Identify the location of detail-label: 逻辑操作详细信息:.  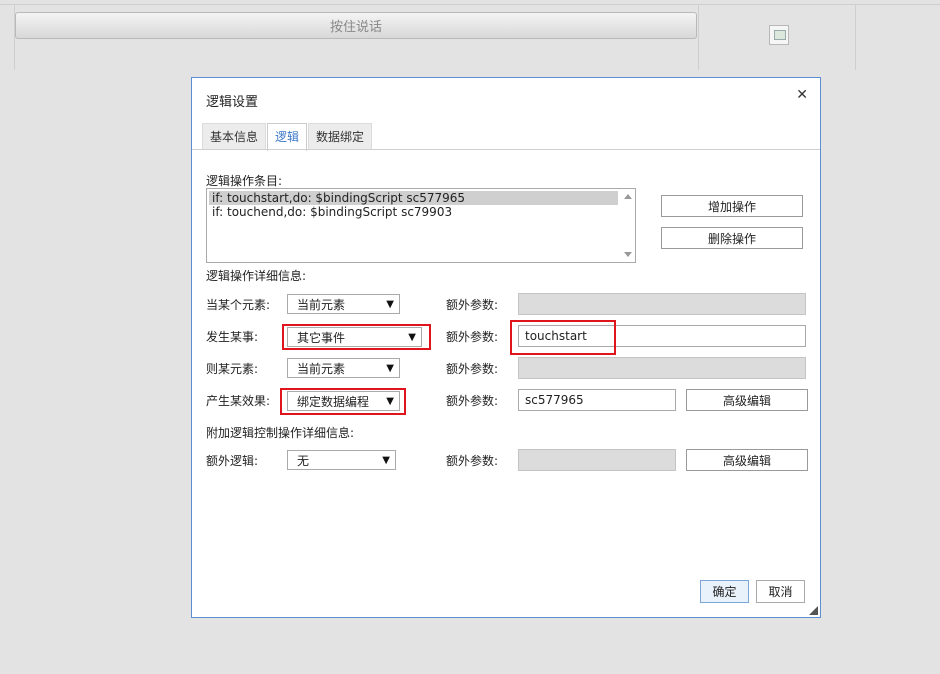
(256, 276).